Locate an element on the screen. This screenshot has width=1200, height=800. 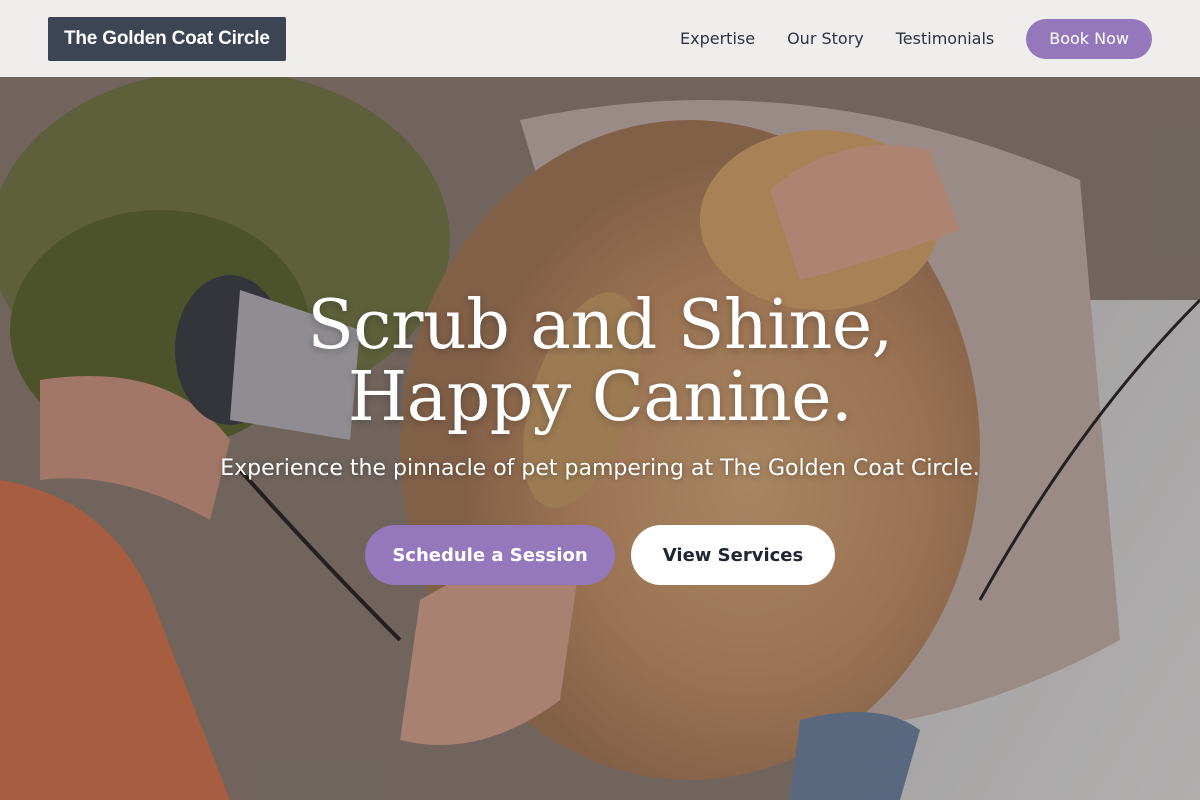
hero-title-line-2: Happy Canine. is located at coordinates (600, 397).